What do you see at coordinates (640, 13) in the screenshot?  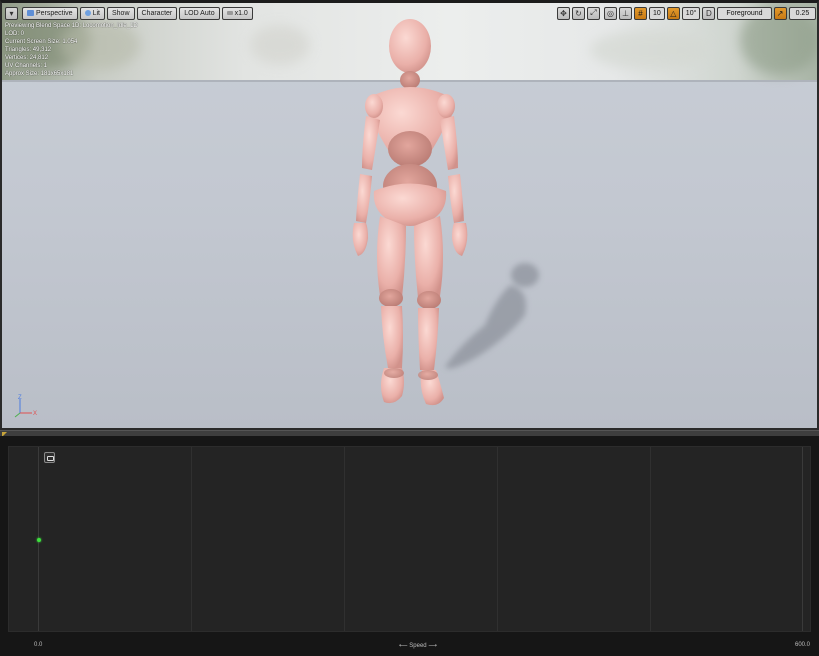 I see `grid-snap-icon: #` at bounding box center [640, 13].